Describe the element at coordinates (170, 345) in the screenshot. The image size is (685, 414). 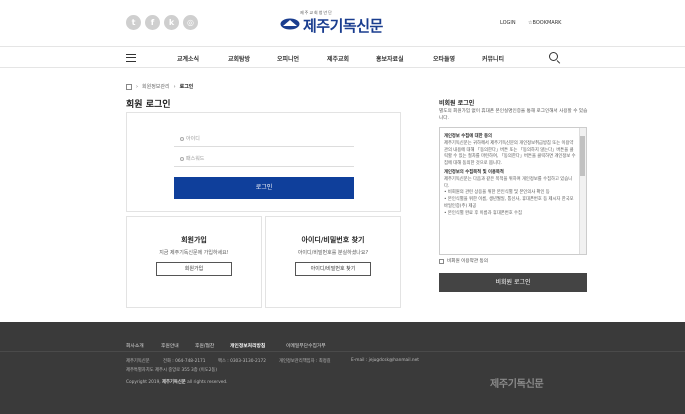
I see `footer-link: 후원안내` at that location.